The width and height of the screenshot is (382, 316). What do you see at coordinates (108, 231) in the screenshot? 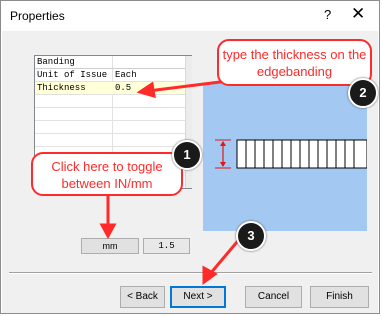
I see `arrowhead-toggle` at bounding box center [108, 231].